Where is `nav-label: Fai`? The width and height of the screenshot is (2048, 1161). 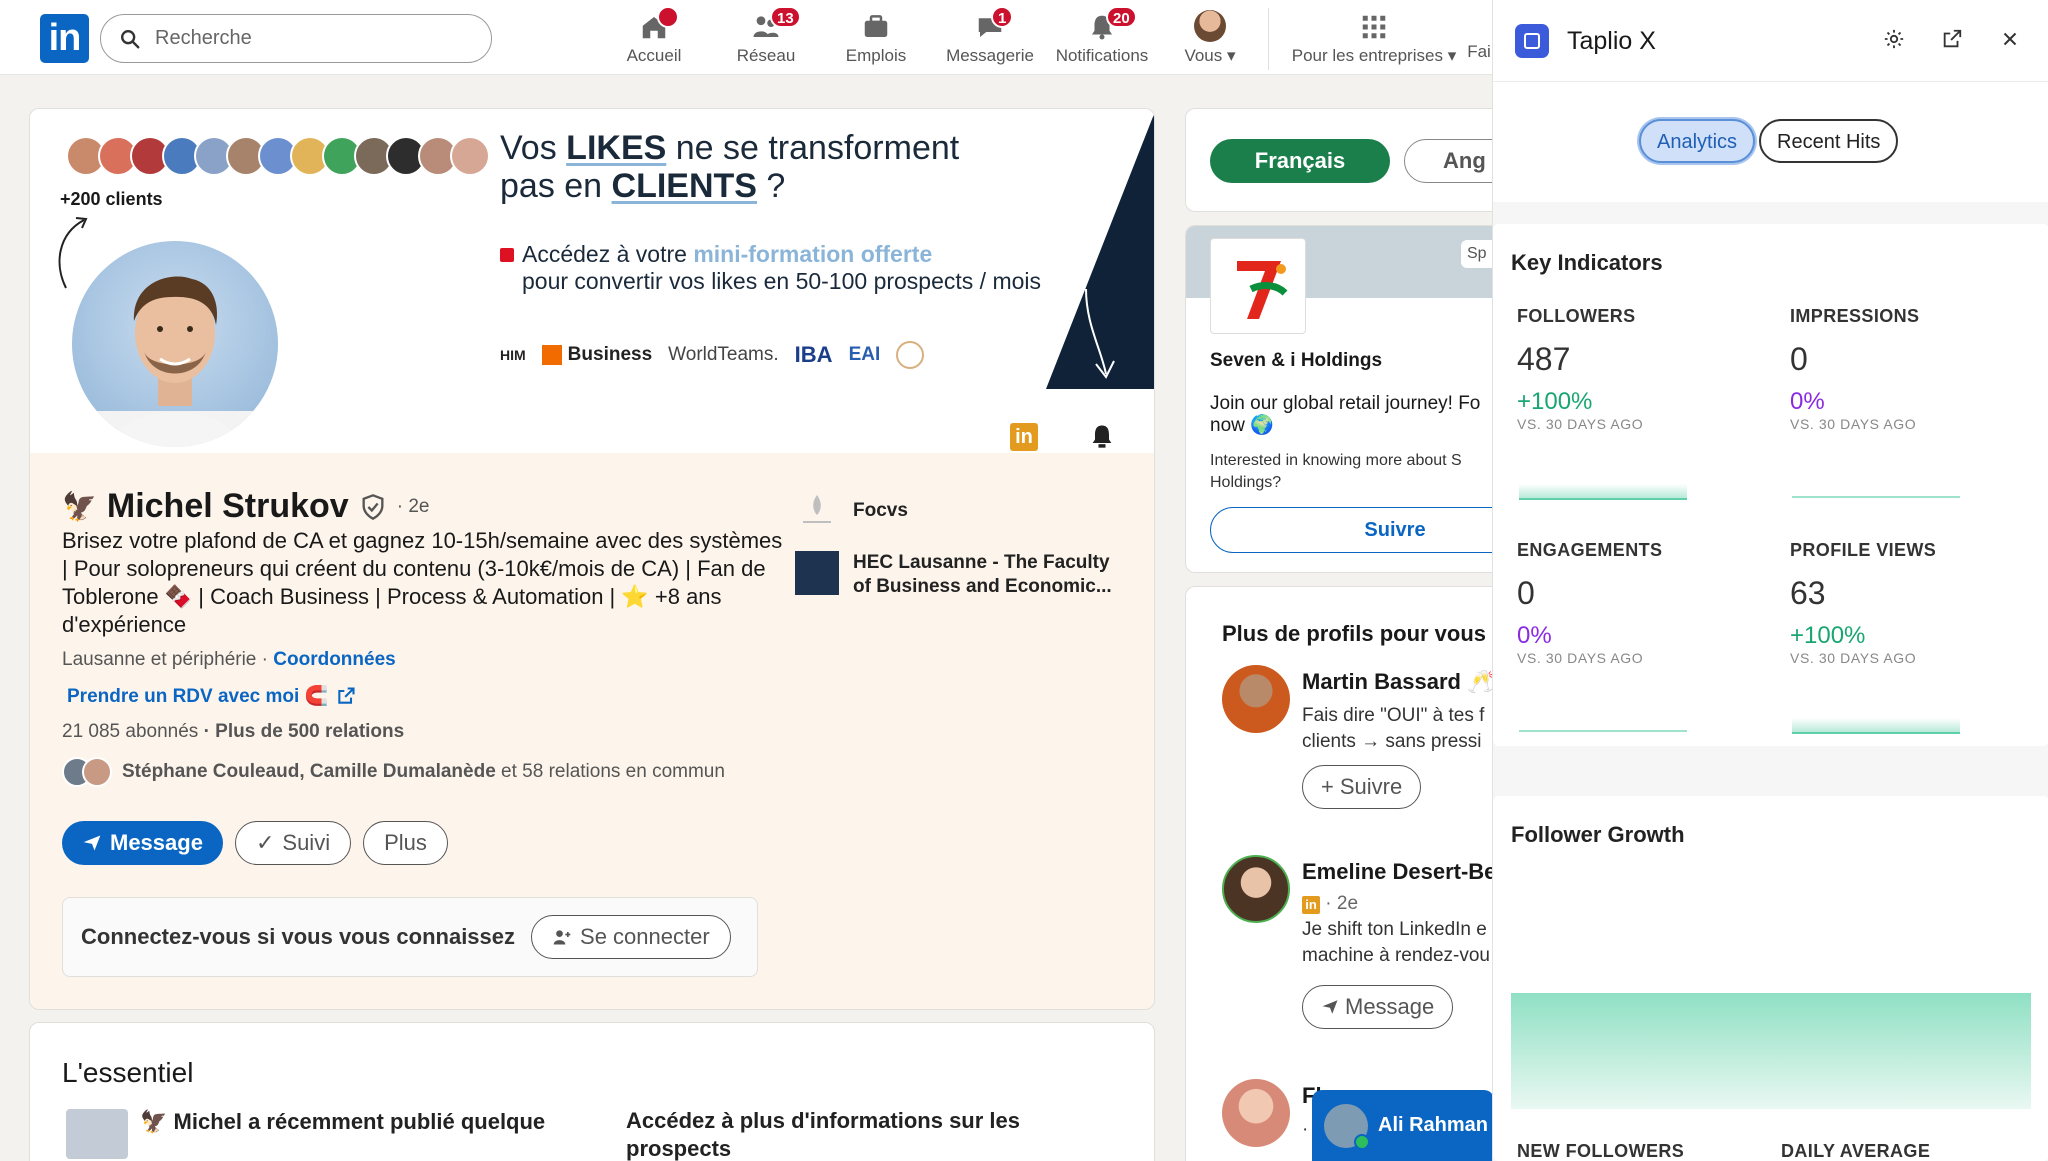 nav-label: Fai is located at coordinates (1479, 51).